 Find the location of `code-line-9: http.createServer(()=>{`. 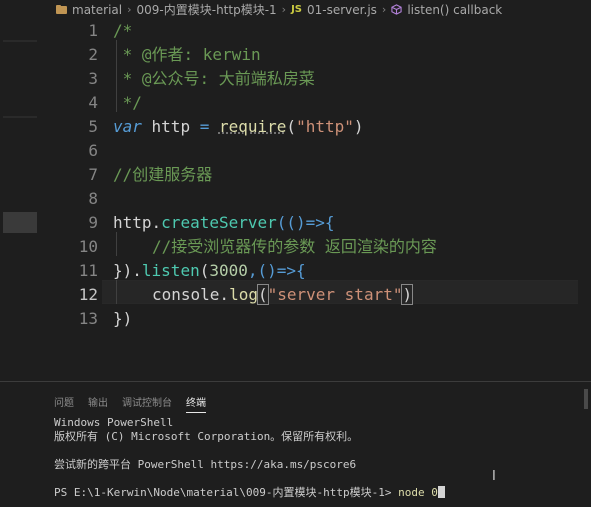

code-line-9: http.createServer(()=>{ is located at coordinates (224, 223).